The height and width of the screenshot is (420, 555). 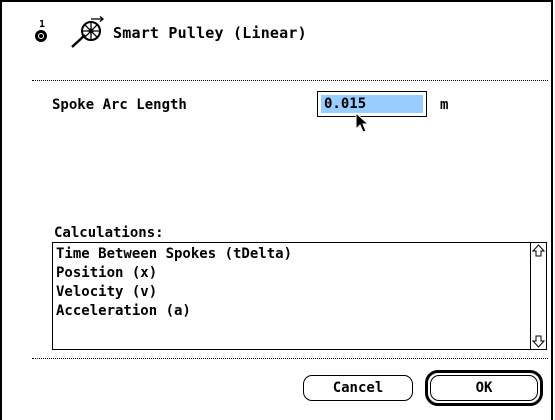 I want to click on unit-label: m, so click(x=444, y=105).